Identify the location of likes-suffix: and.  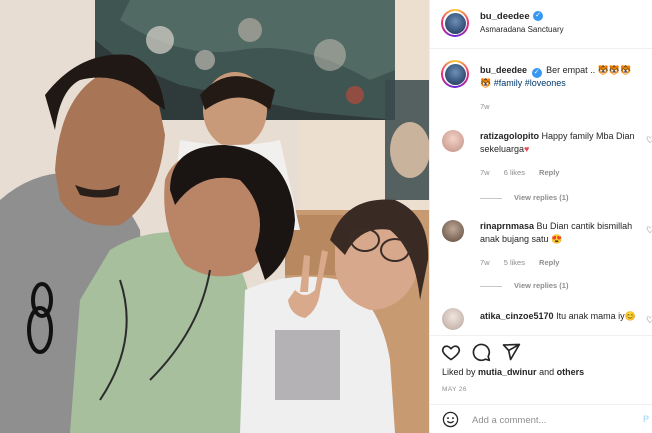
(547, 372).